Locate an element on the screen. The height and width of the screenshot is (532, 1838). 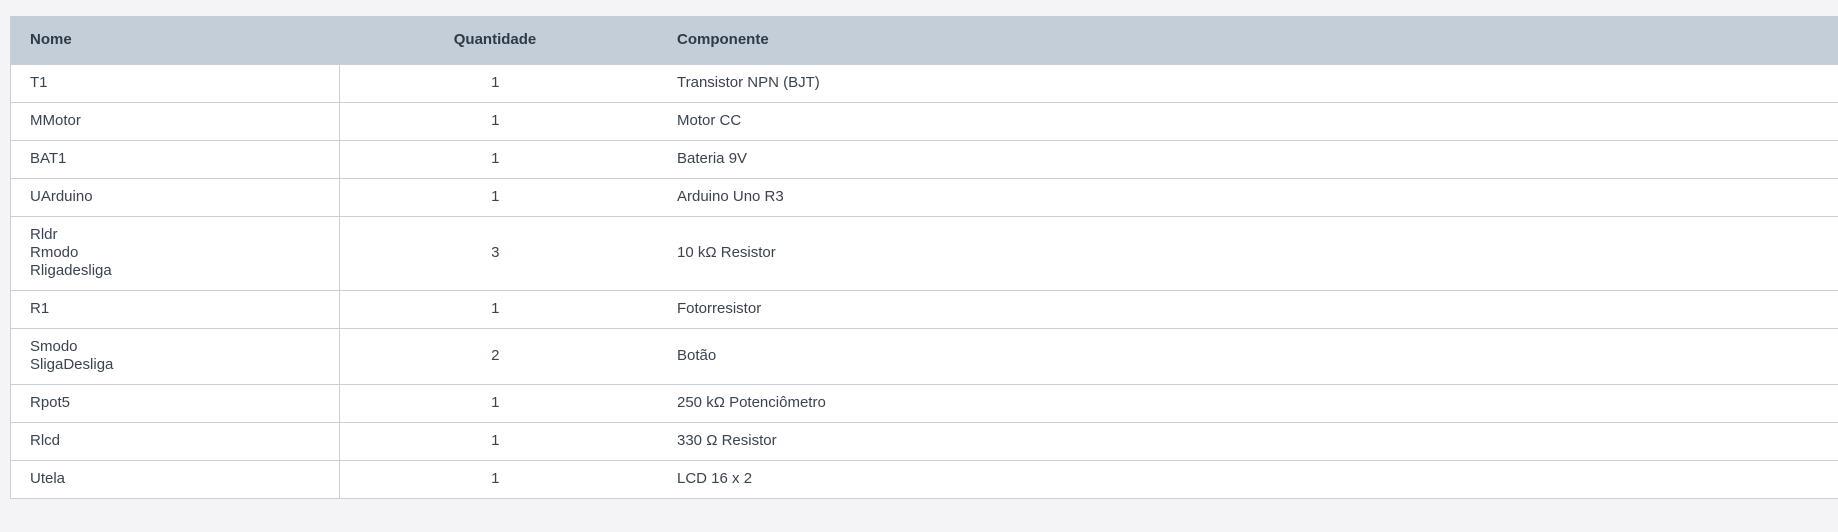
name-line: SligaDesliga is located at coordinates (72, 364).